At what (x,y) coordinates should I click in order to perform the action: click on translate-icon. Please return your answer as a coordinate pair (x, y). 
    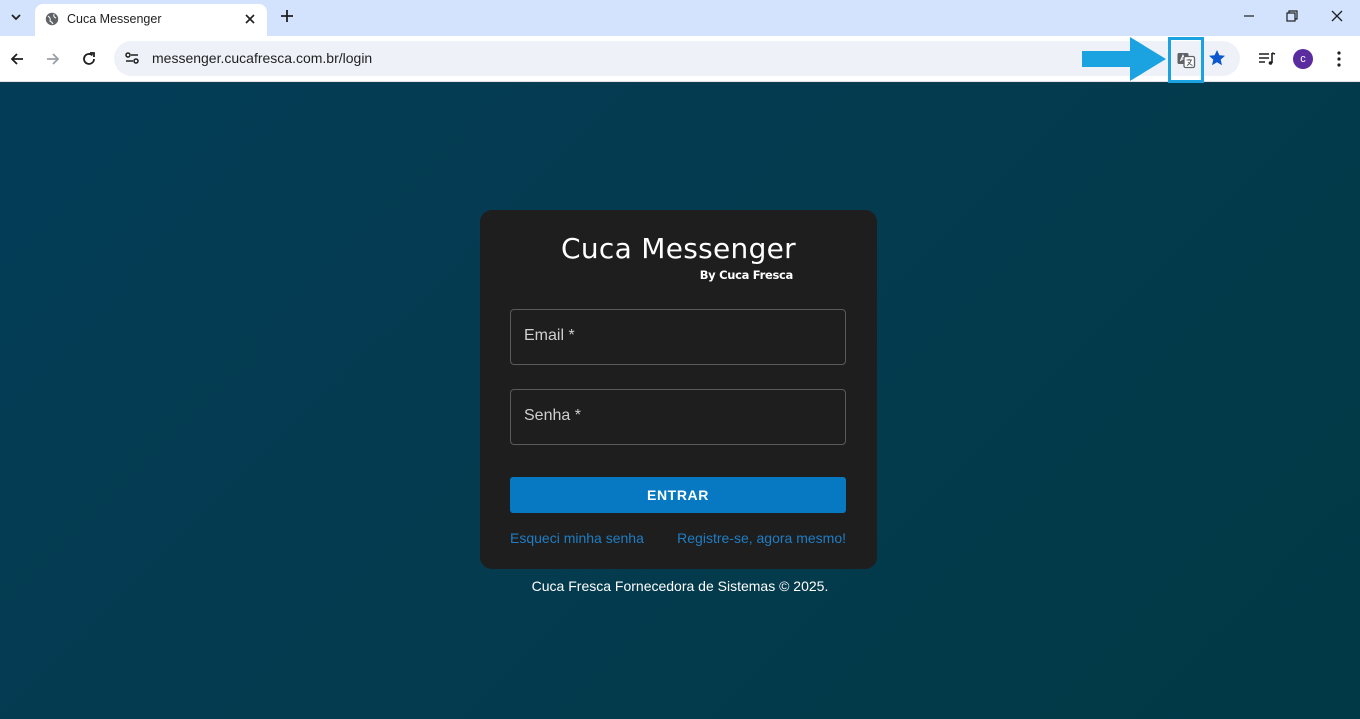
    Looking at the image, I should click on (1186, 61).